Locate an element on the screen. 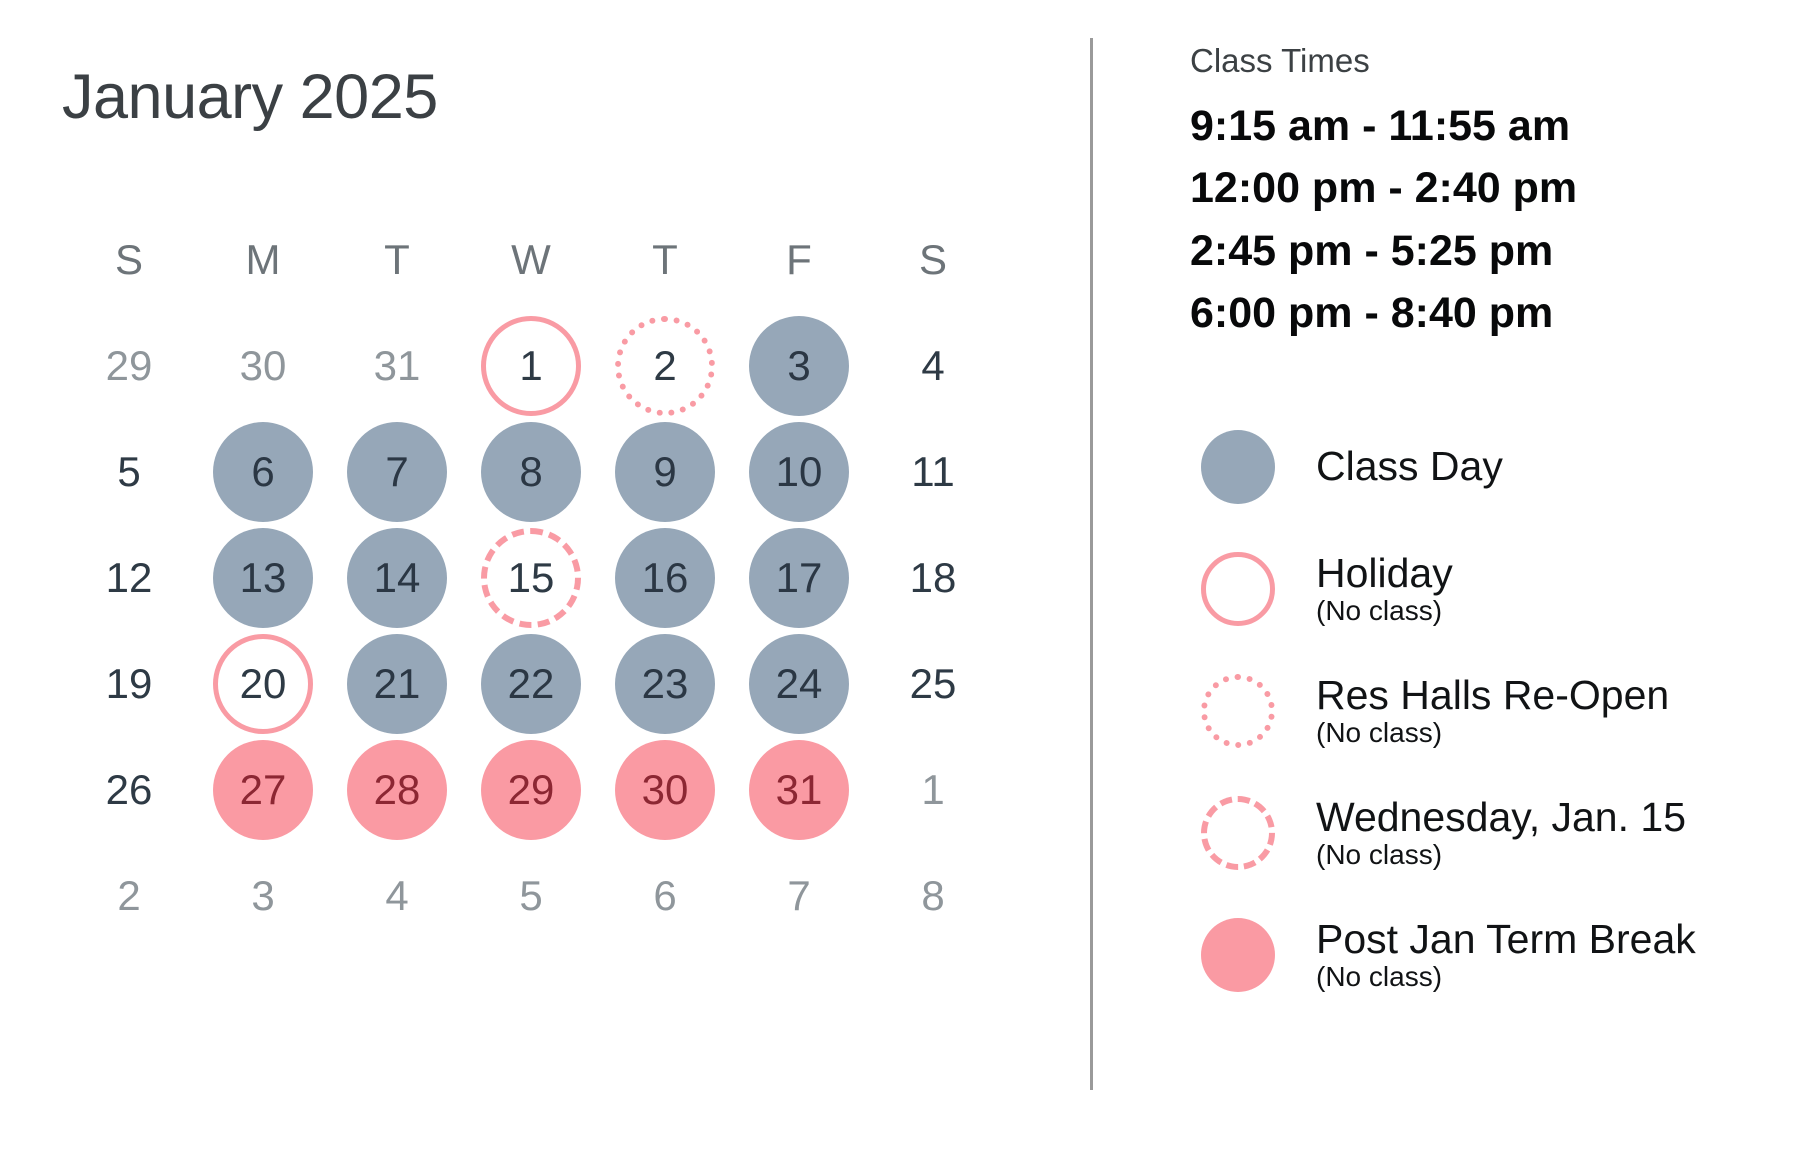 Image resolution: width=1796 pixels, height=1159 pixels. calendar-day-cell: 19 is located at coordinates (129, 684).